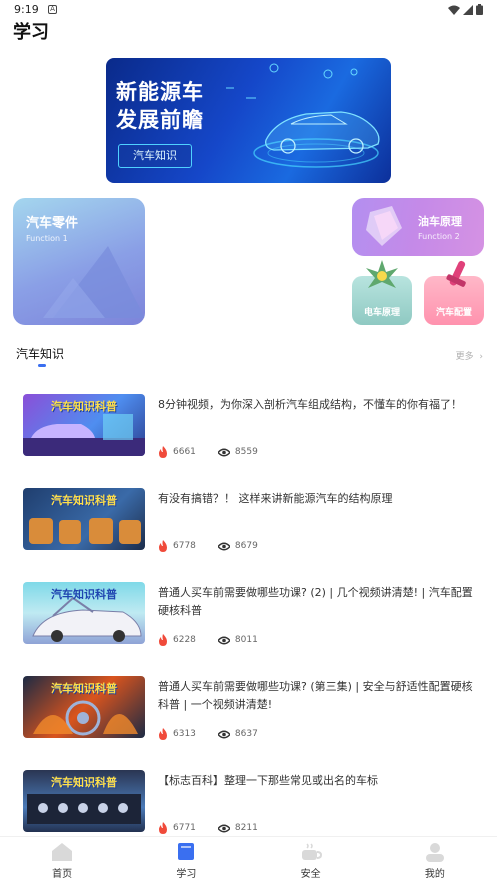 This screenshot has height=885, width=497. What do you see at coordinates (40, 354) in the screenshot?
I see `section-title: 汽车知识` at bounding box center [40, 354].